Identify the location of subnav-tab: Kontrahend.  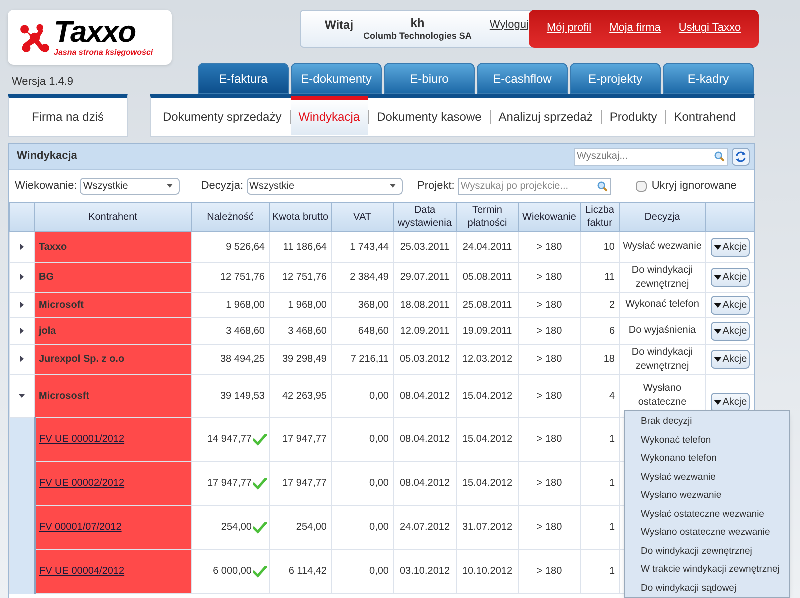
(705, 115).